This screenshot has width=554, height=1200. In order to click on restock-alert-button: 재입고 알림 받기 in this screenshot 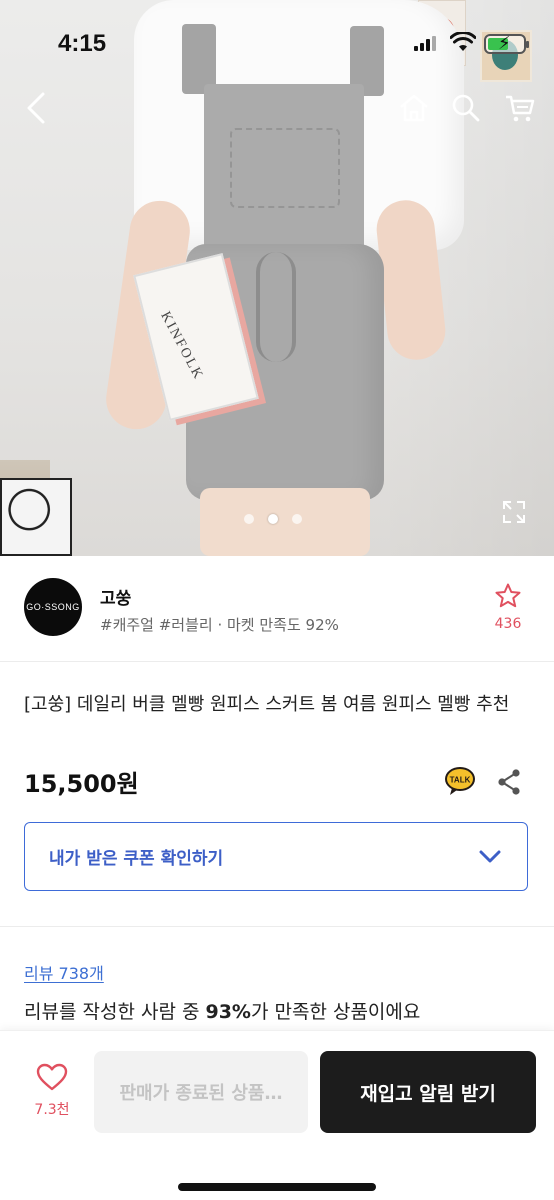, I will do `click(428, 1092)`.